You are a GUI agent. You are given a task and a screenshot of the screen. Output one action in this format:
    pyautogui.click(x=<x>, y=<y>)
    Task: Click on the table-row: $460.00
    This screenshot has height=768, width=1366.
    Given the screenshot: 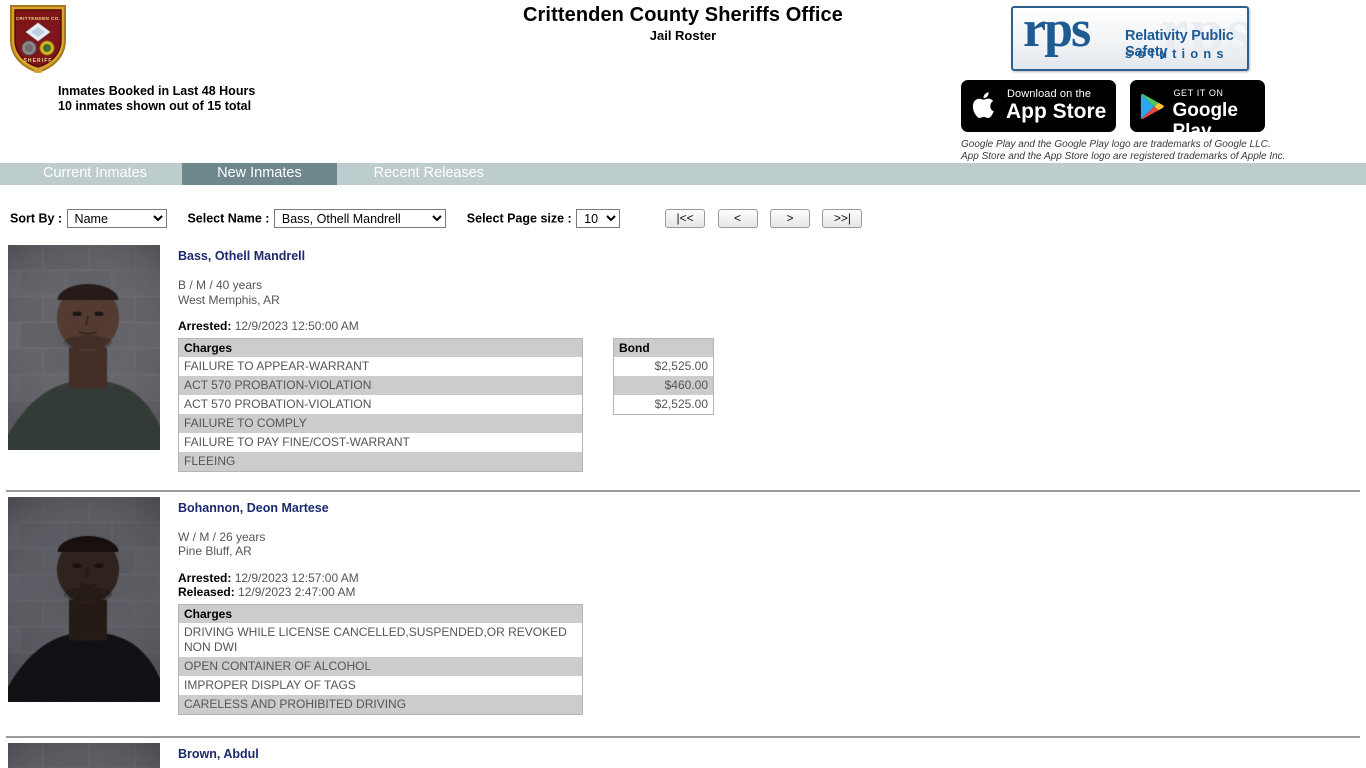 What is the action you would take?
    pyautogui.click(x=663, y=385)
    